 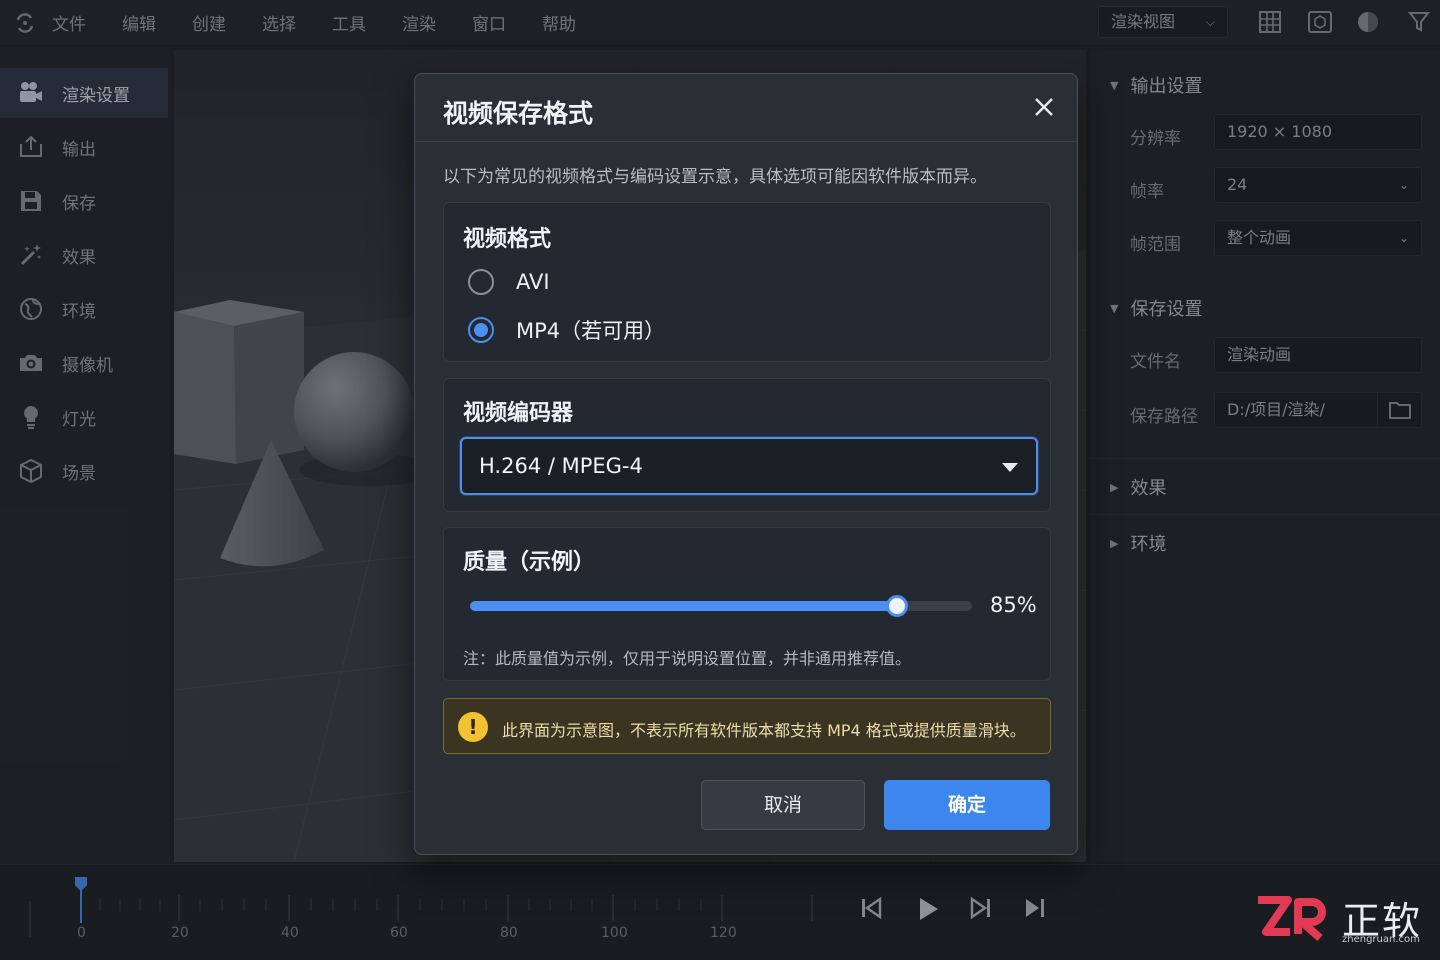 What do you see at coordinates (715, 177) in the screenshot?
I see `dialog-description: 以下为常见的视频格式与编码设置示意，具体选项可能因软件版本而异。` at bounding box center [715, 177].